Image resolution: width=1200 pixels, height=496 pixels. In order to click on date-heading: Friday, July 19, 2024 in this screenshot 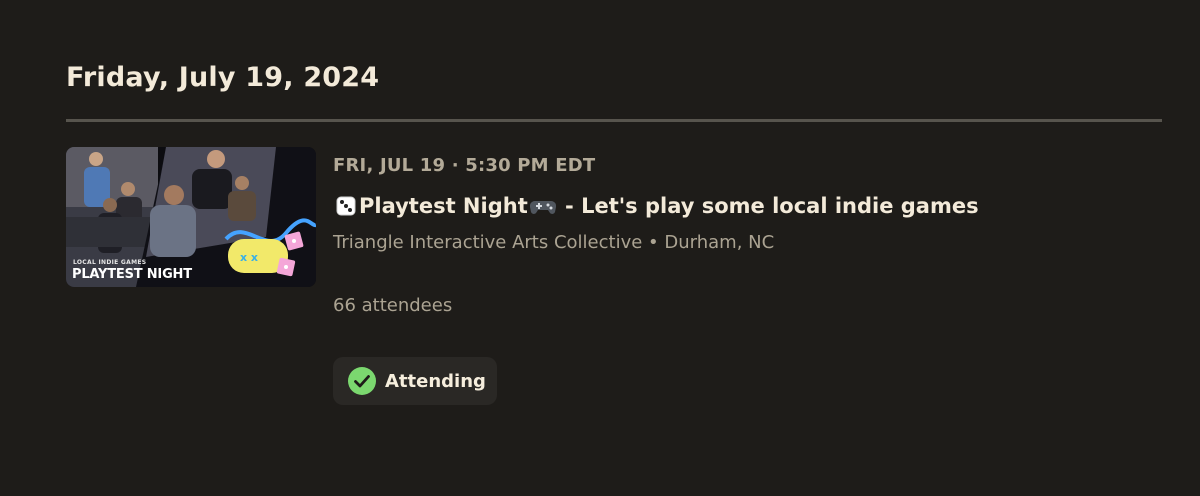, I will do `click(223, 77)`.